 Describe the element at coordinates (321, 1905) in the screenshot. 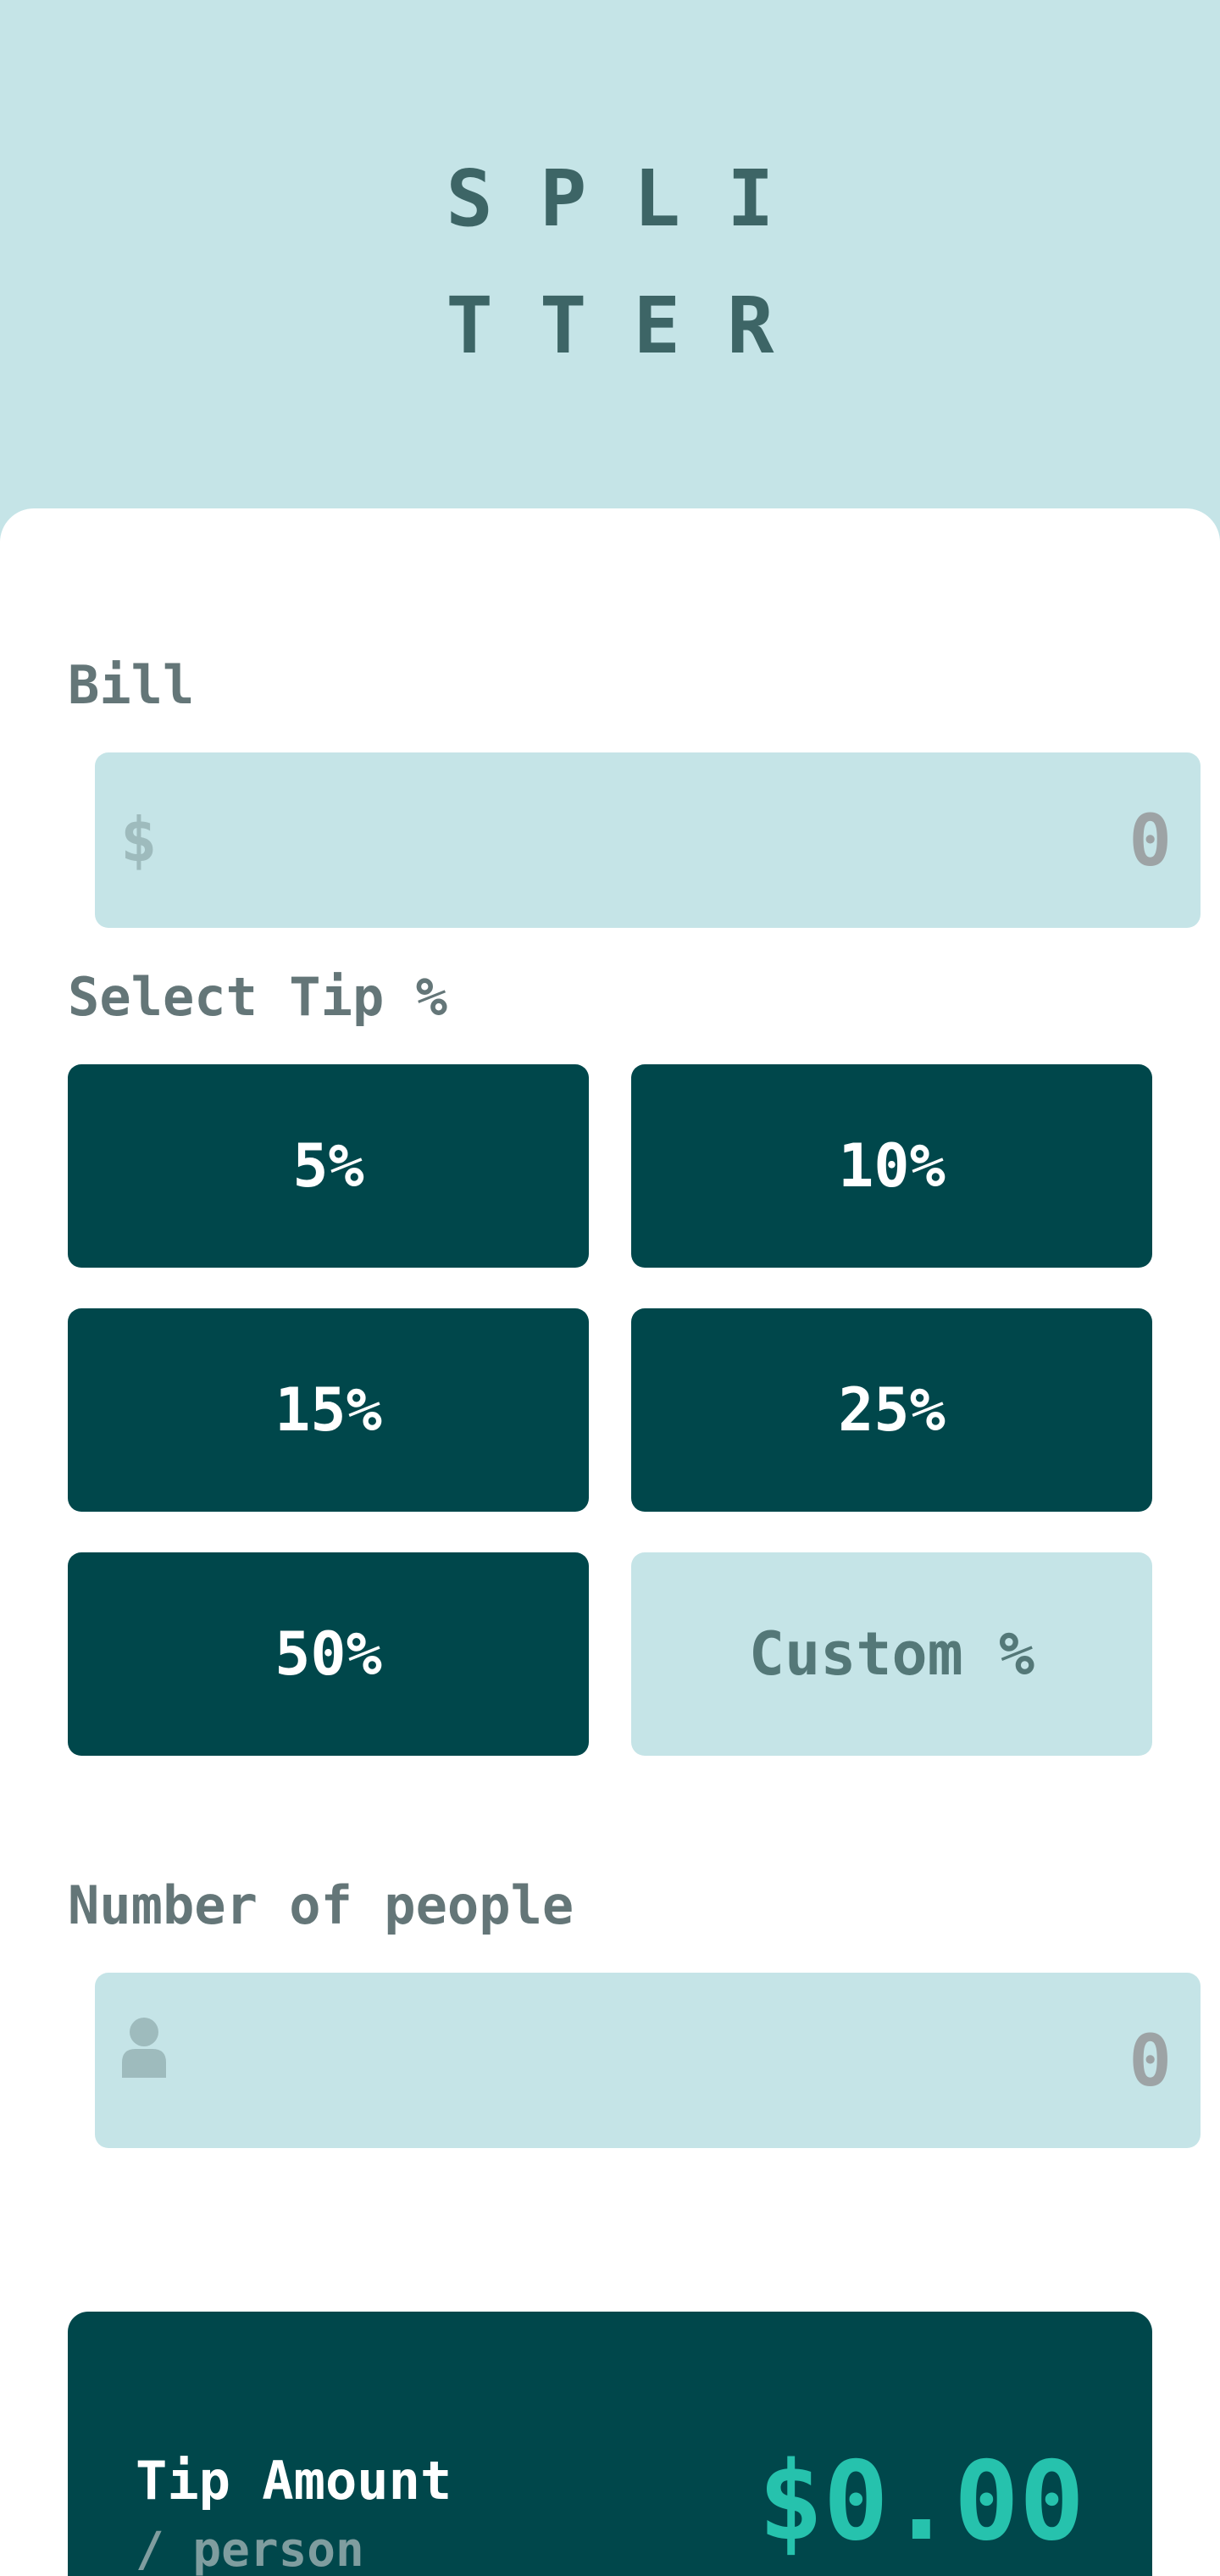

I see `number-of-people-label: Number of people` at that location.